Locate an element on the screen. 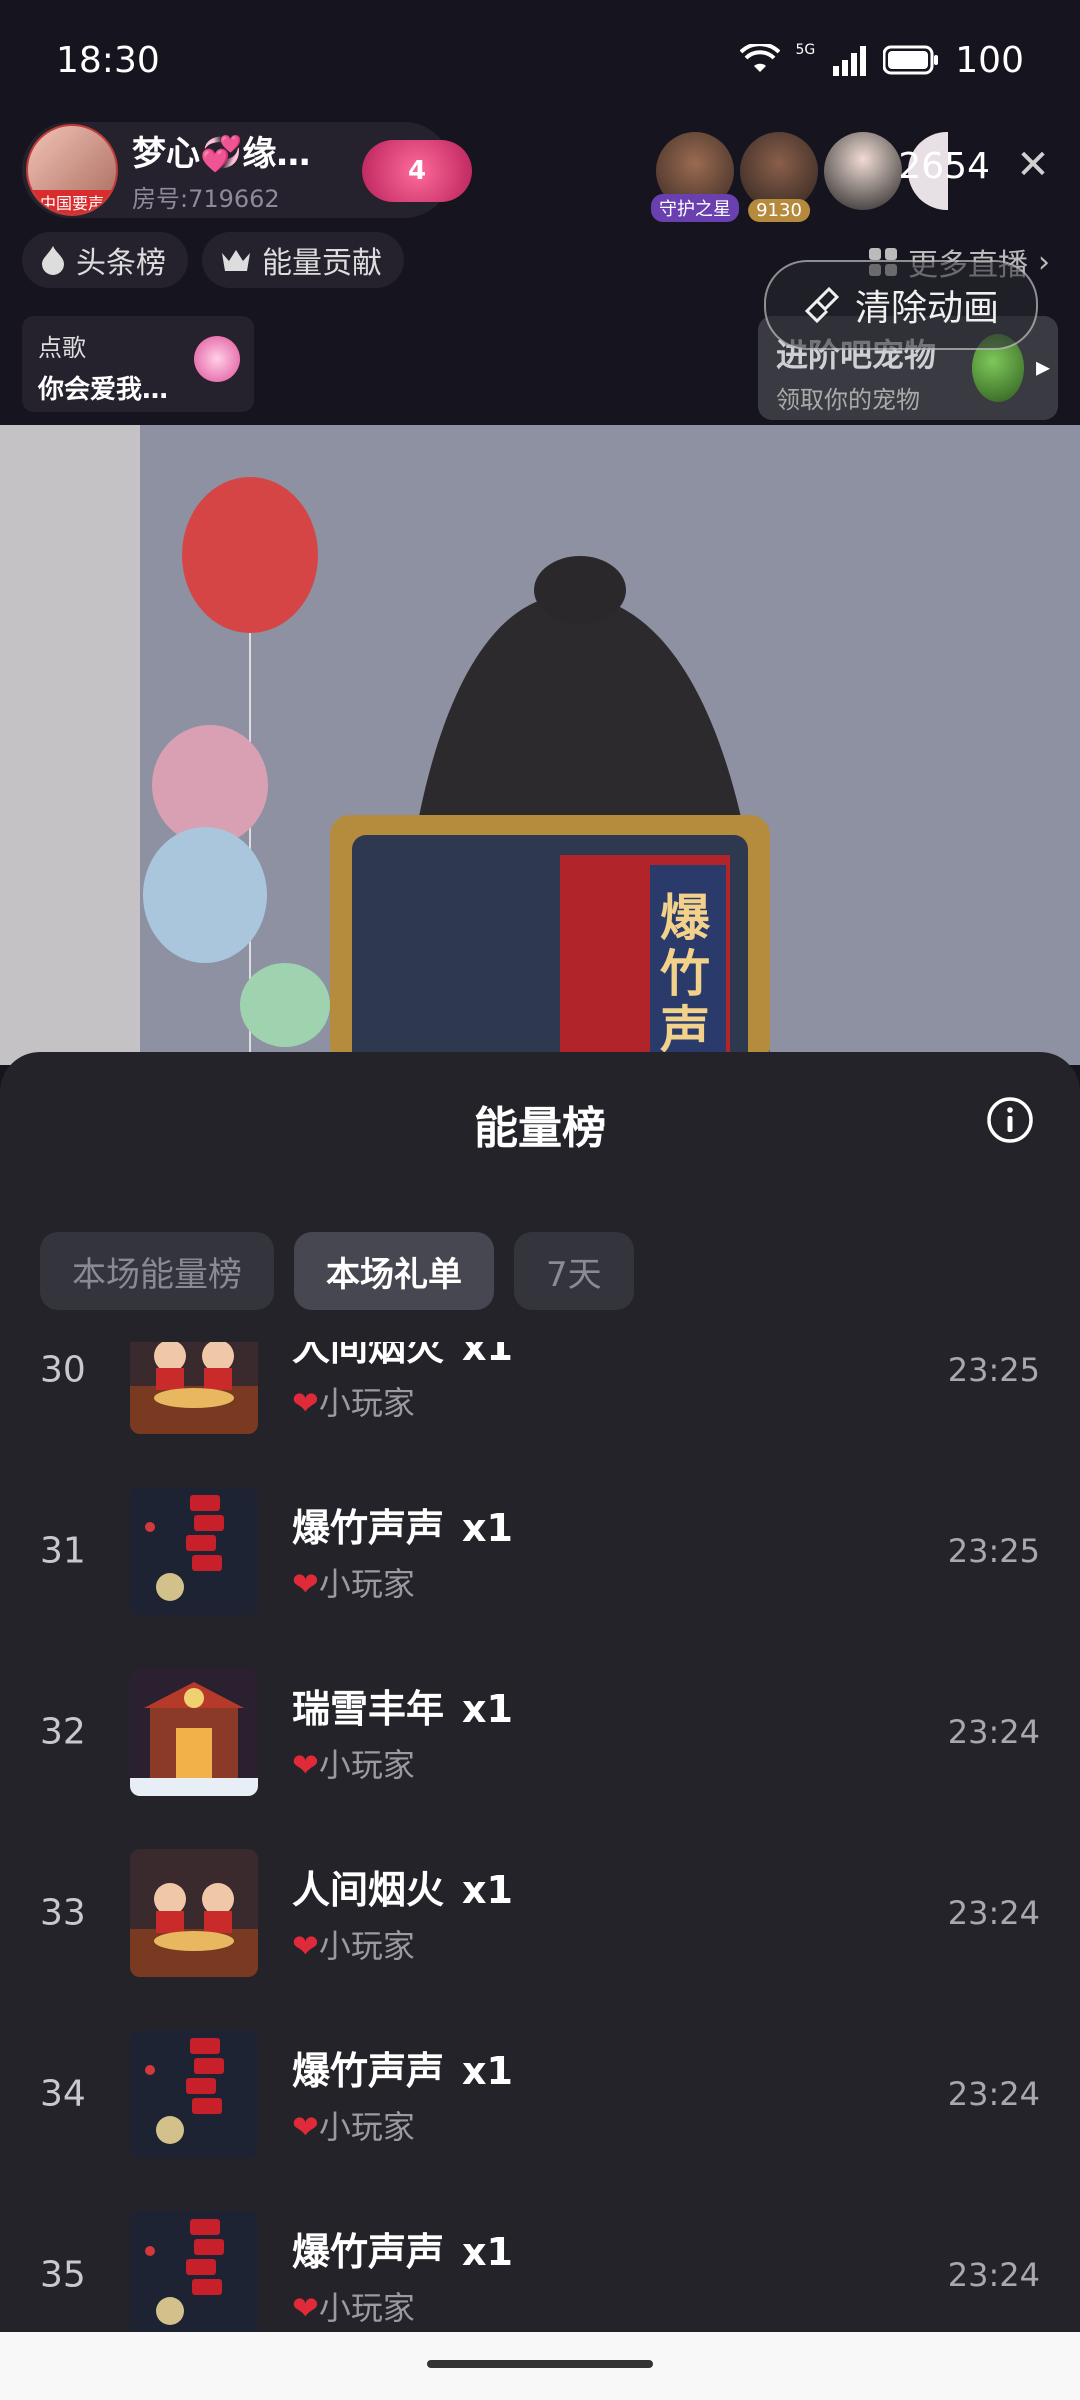  gift-name: 瑞雪丰年 is located at coordinates (368, 1708).